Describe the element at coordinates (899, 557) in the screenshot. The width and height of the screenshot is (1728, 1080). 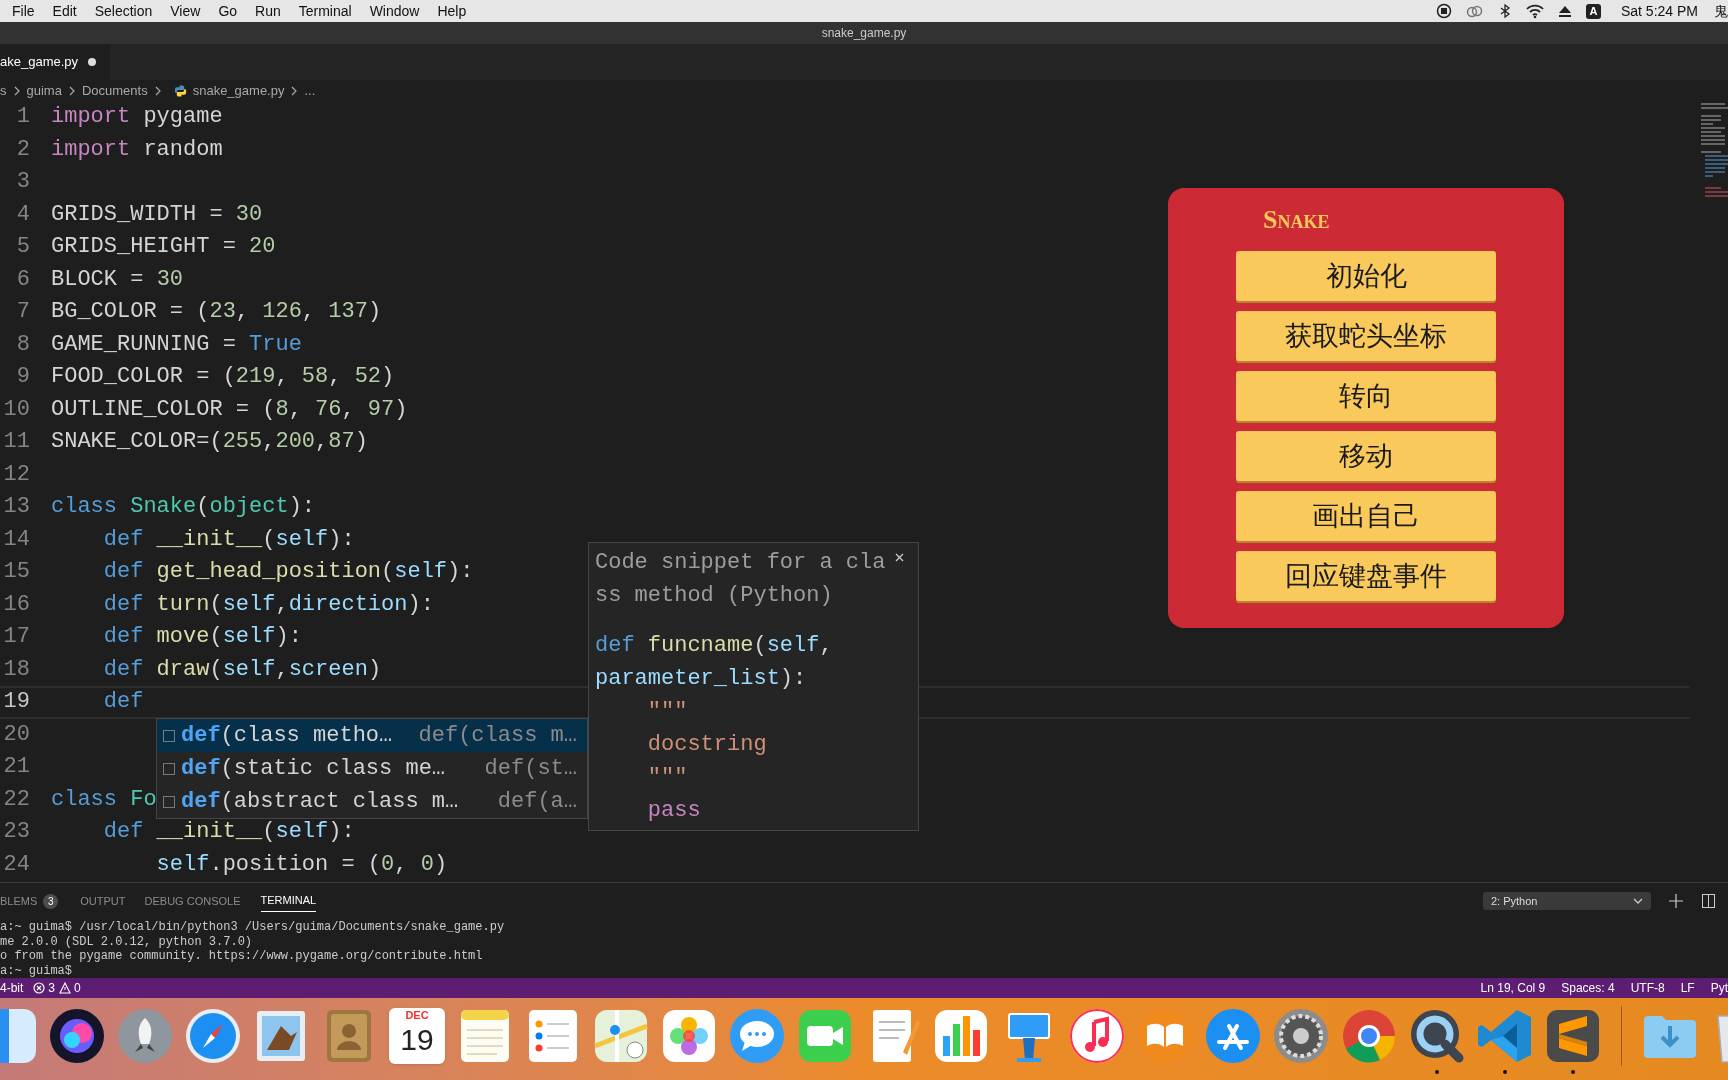
I see `close-icon` at that location.